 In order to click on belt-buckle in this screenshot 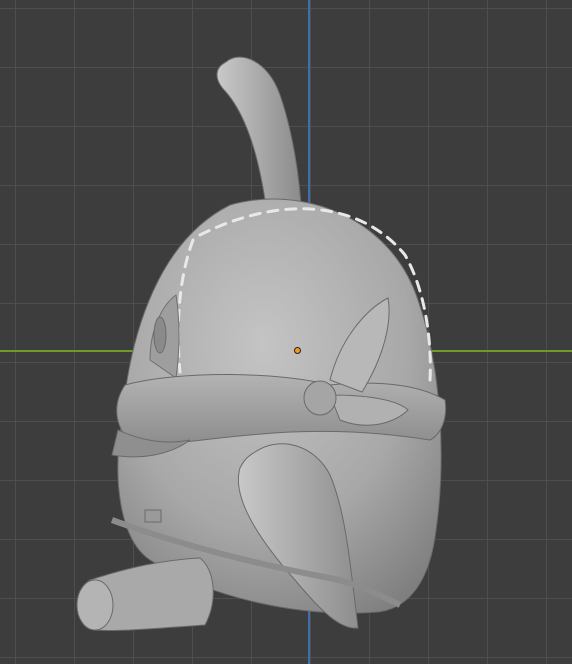, I will do `click(153, 516)`.